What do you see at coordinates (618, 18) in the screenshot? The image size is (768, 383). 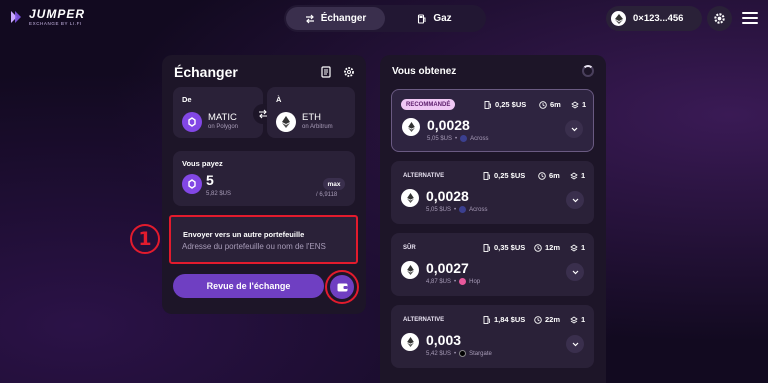 I see `ethereum-icon` at bounding box center [618, 18].